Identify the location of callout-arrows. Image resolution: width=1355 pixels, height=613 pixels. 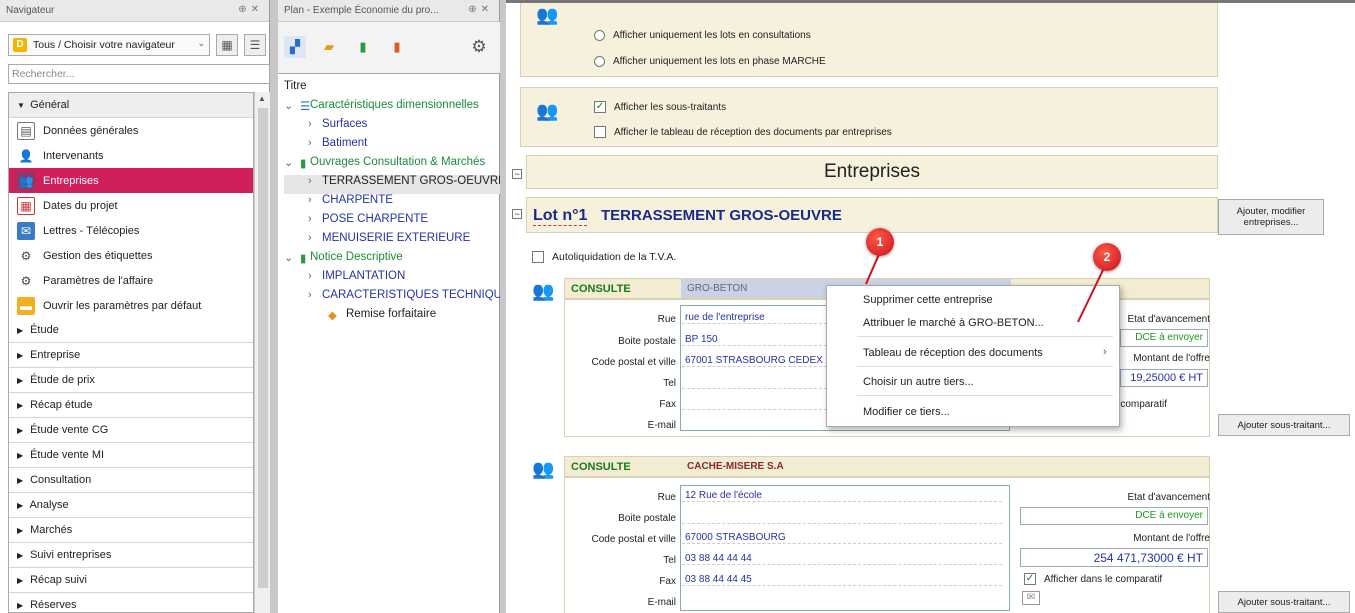
(985, 287).